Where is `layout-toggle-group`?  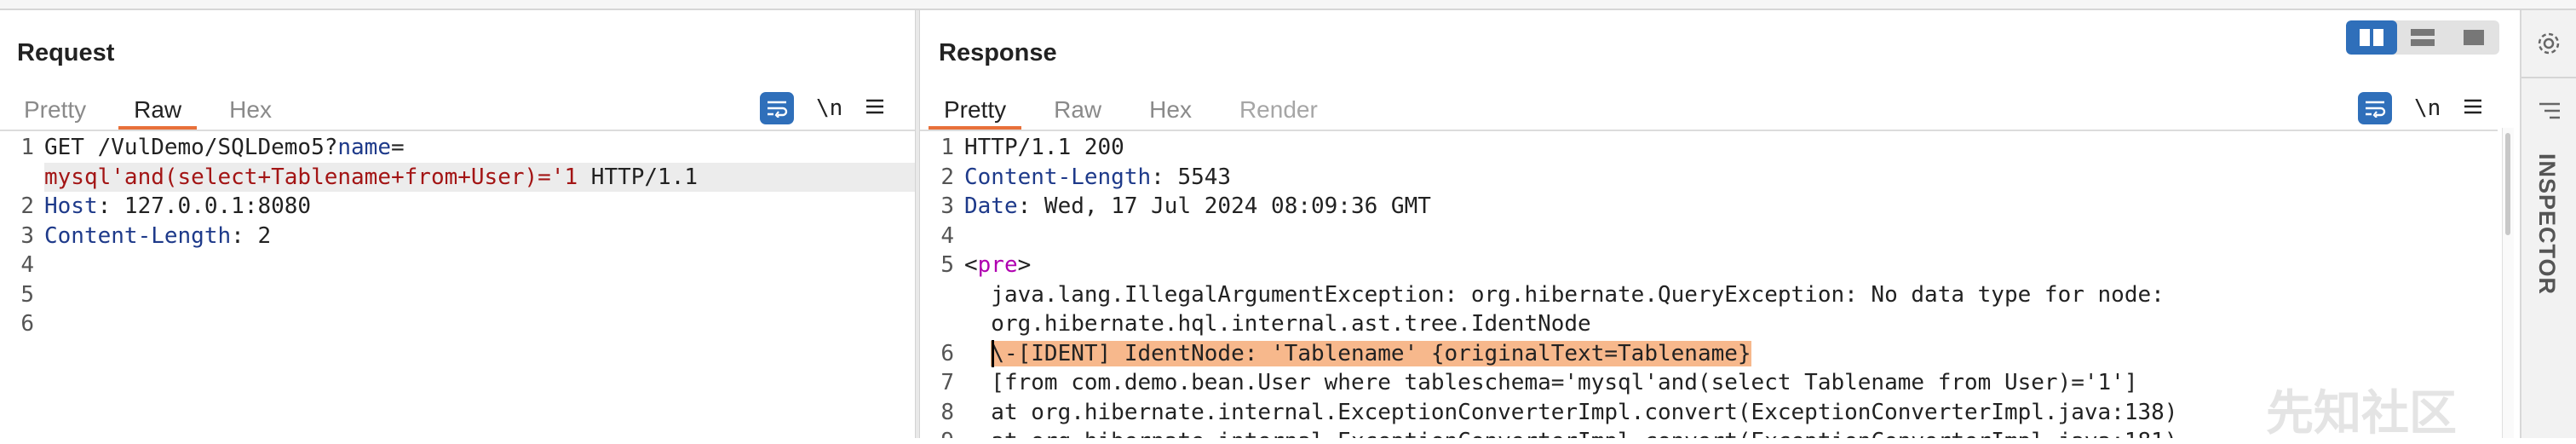 layout-toggle-group is located at coordinates (2422, 37).